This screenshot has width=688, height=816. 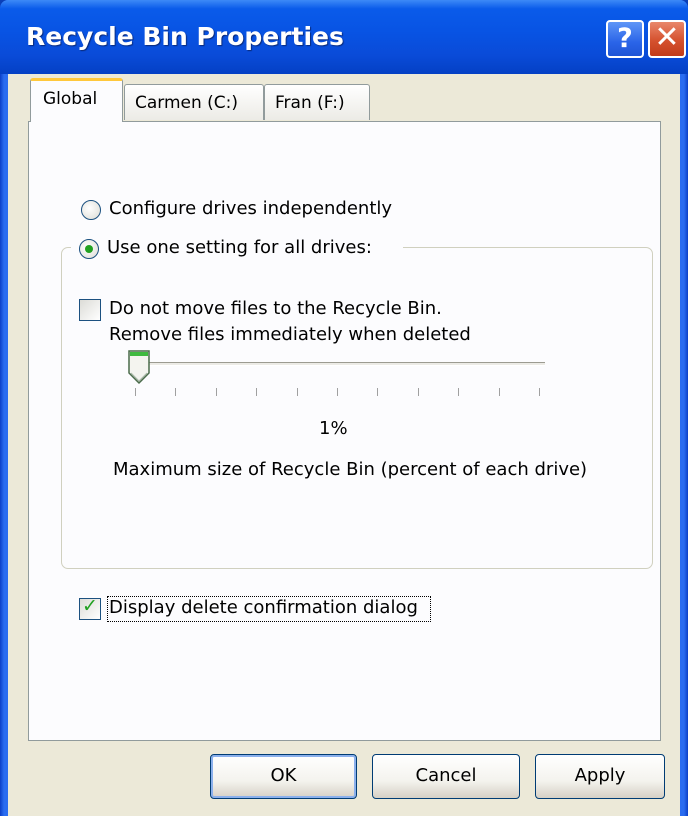 I want to click on display-confirmation-label: Display delete confirmation dialog, so click(x=263, y=607).